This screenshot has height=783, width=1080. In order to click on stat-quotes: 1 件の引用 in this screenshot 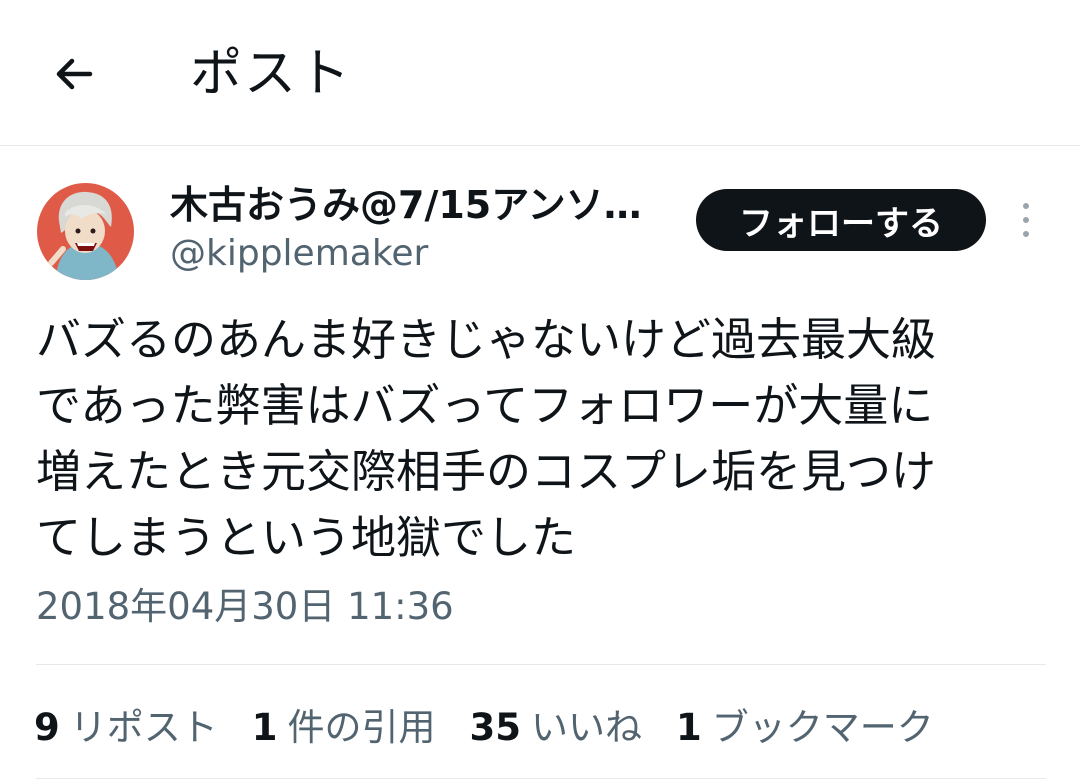, I will do `click(344, 728)`.